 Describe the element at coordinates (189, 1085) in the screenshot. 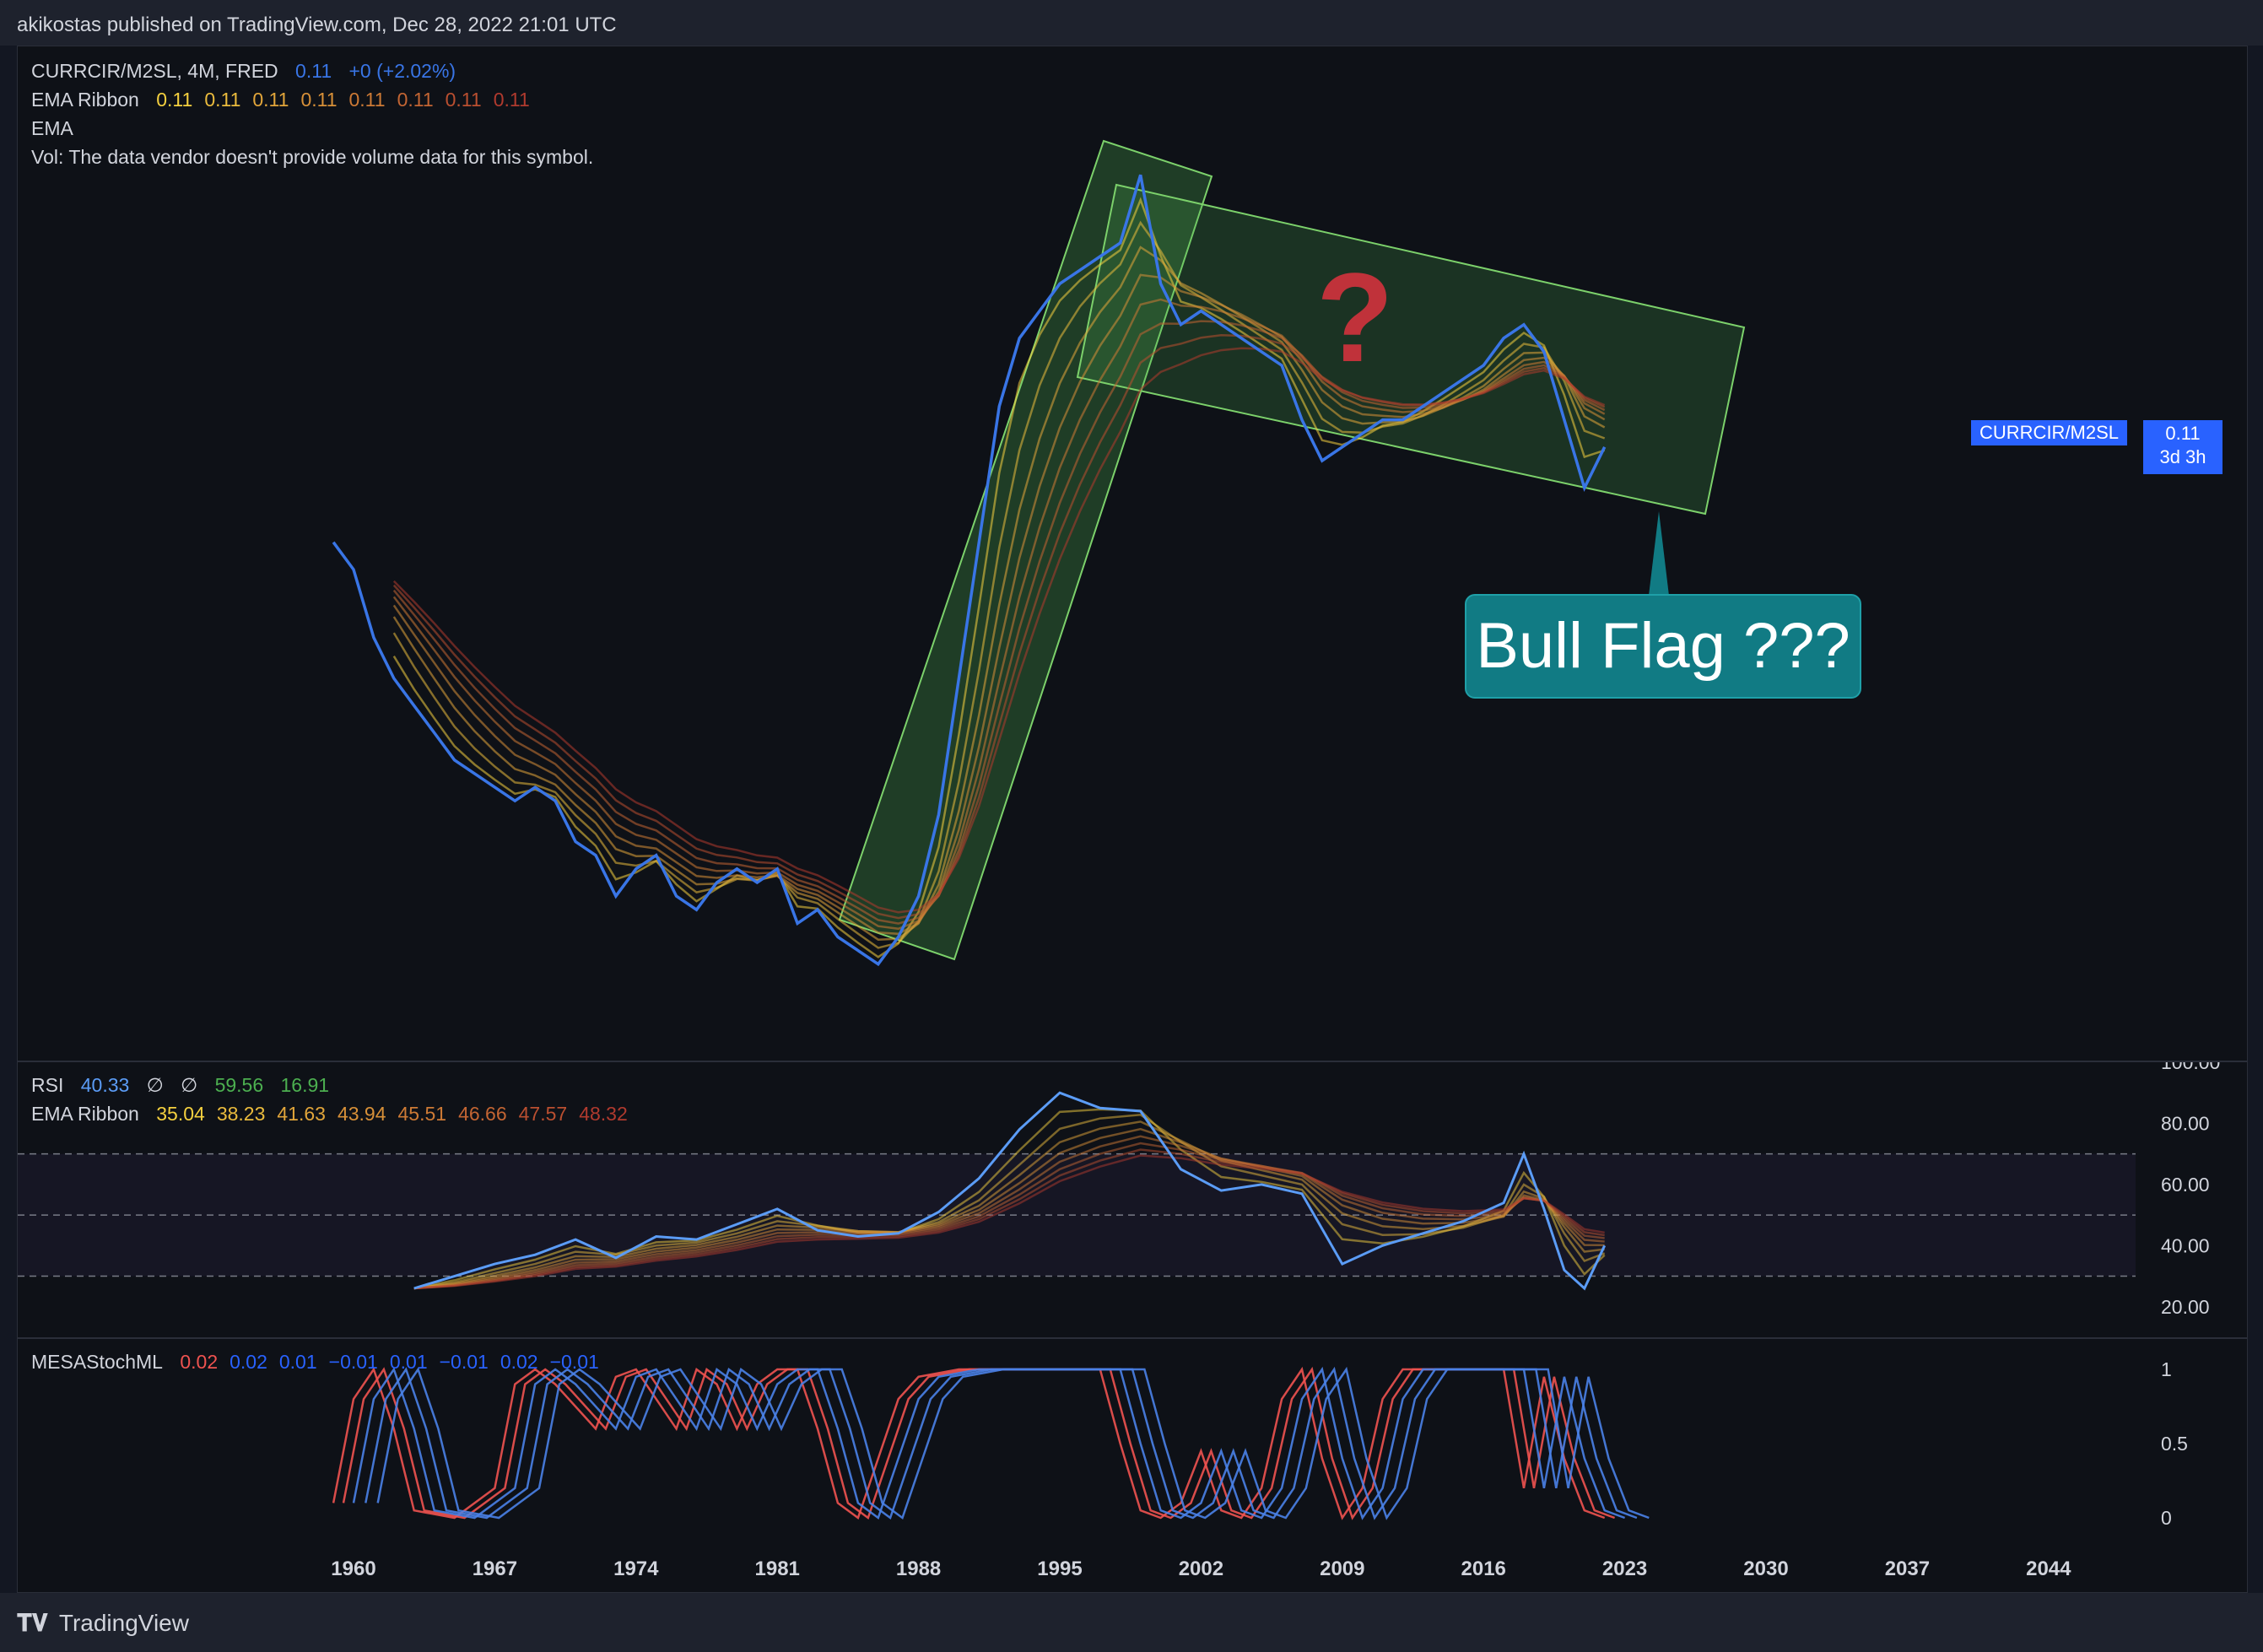

I see `rsi-na-2: ∅` at that location.